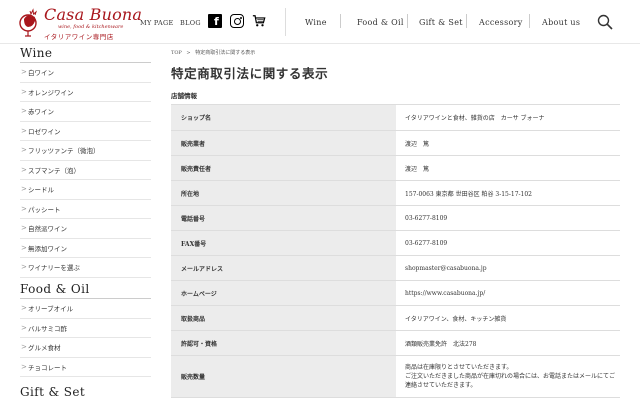 This screenshot has height=400, width=640. What do you see at coordinates (47, 248) in the screenshot?
I see `sidebar-item-label: 無添加ワイン` at bounding box center [47, 248].